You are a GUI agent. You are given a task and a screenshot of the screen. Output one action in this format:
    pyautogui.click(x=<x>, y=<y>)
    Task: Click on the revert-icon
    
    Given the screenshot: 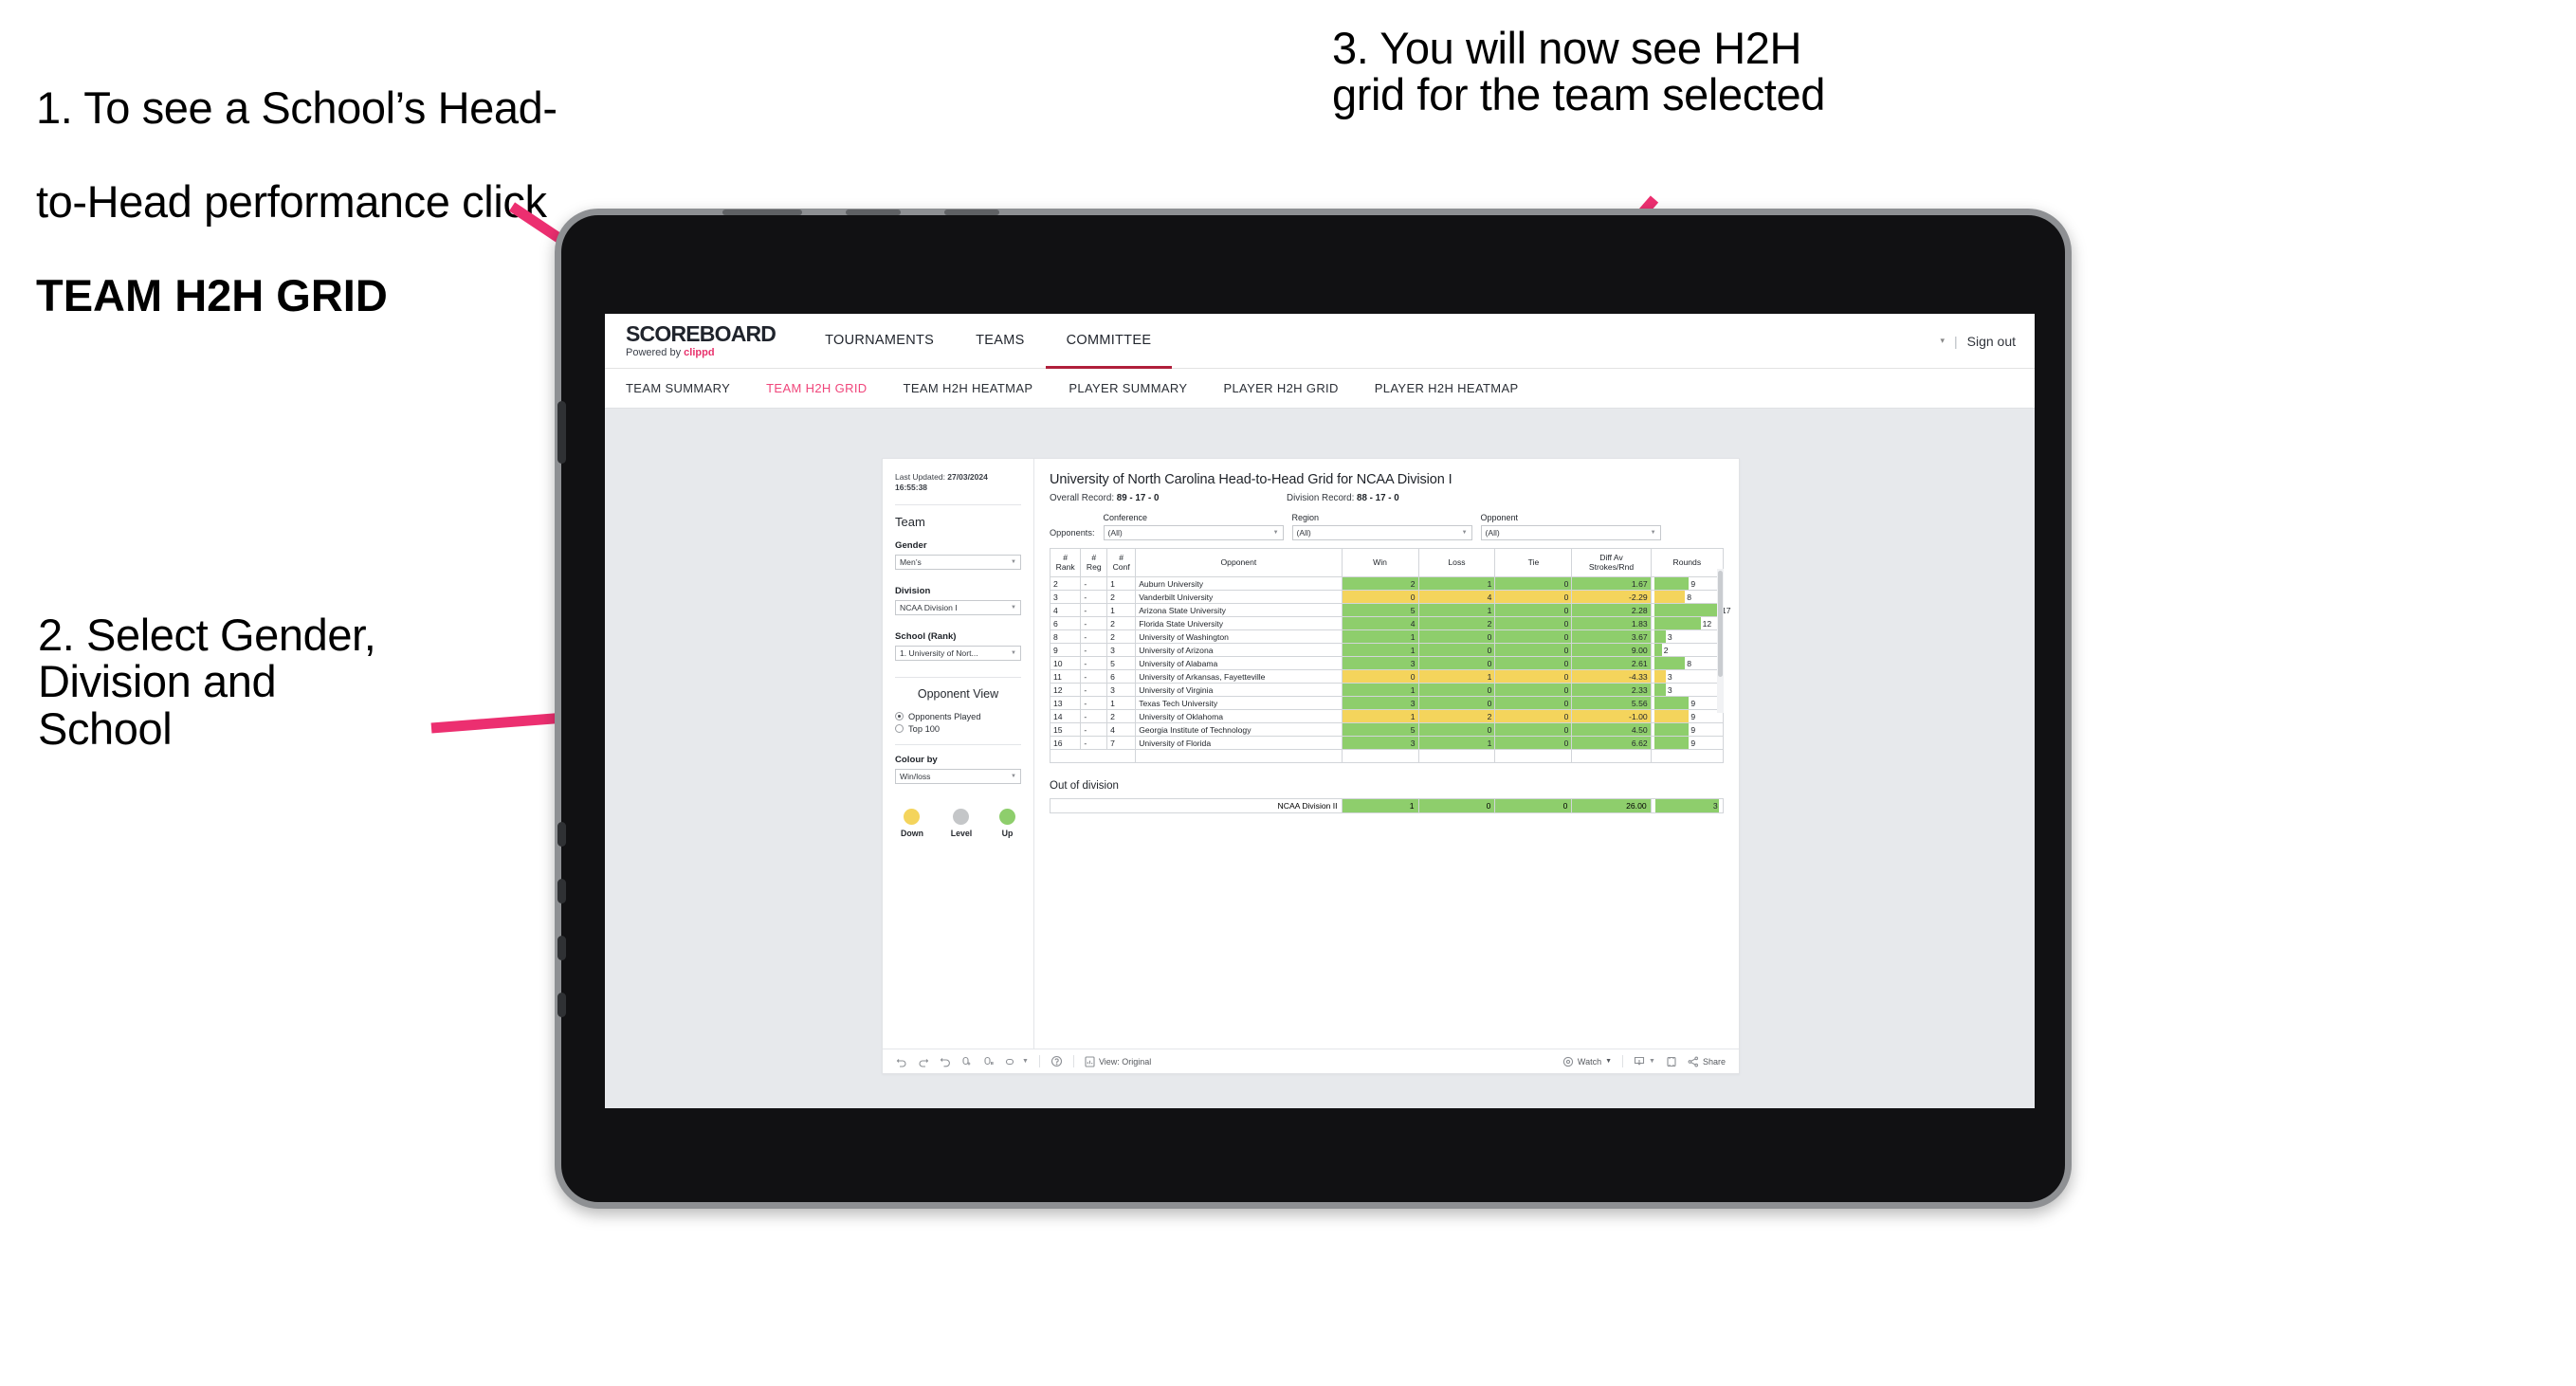 What is the action you would take?
    pyautogui.click(x=945, y=1062)
    